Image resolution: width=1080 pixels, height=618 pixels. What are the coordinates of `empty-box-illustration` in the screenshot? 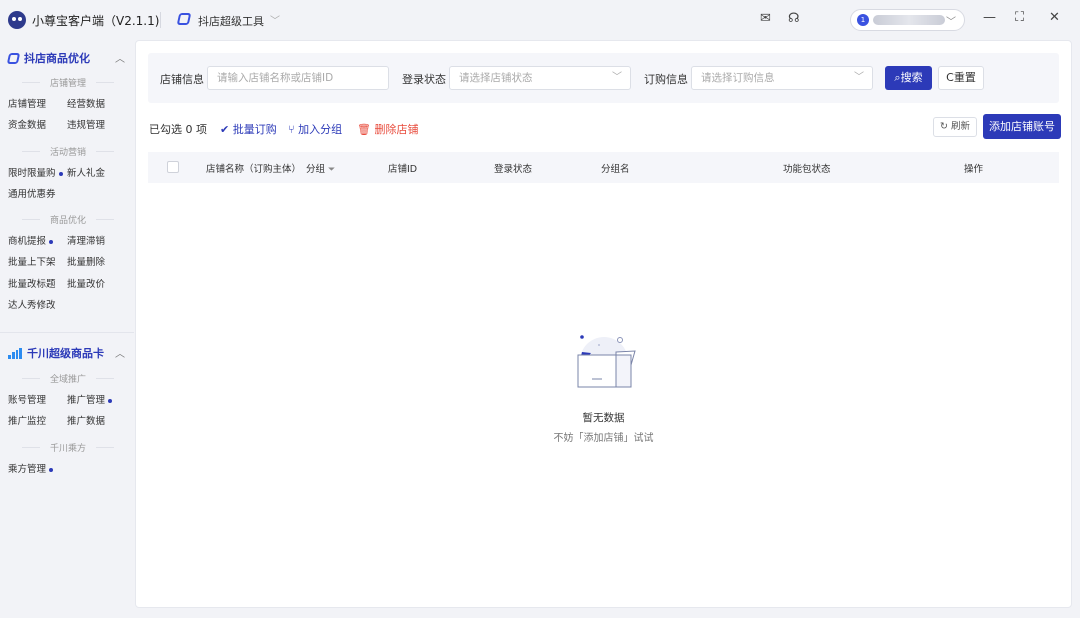 It's located at (606, 361).